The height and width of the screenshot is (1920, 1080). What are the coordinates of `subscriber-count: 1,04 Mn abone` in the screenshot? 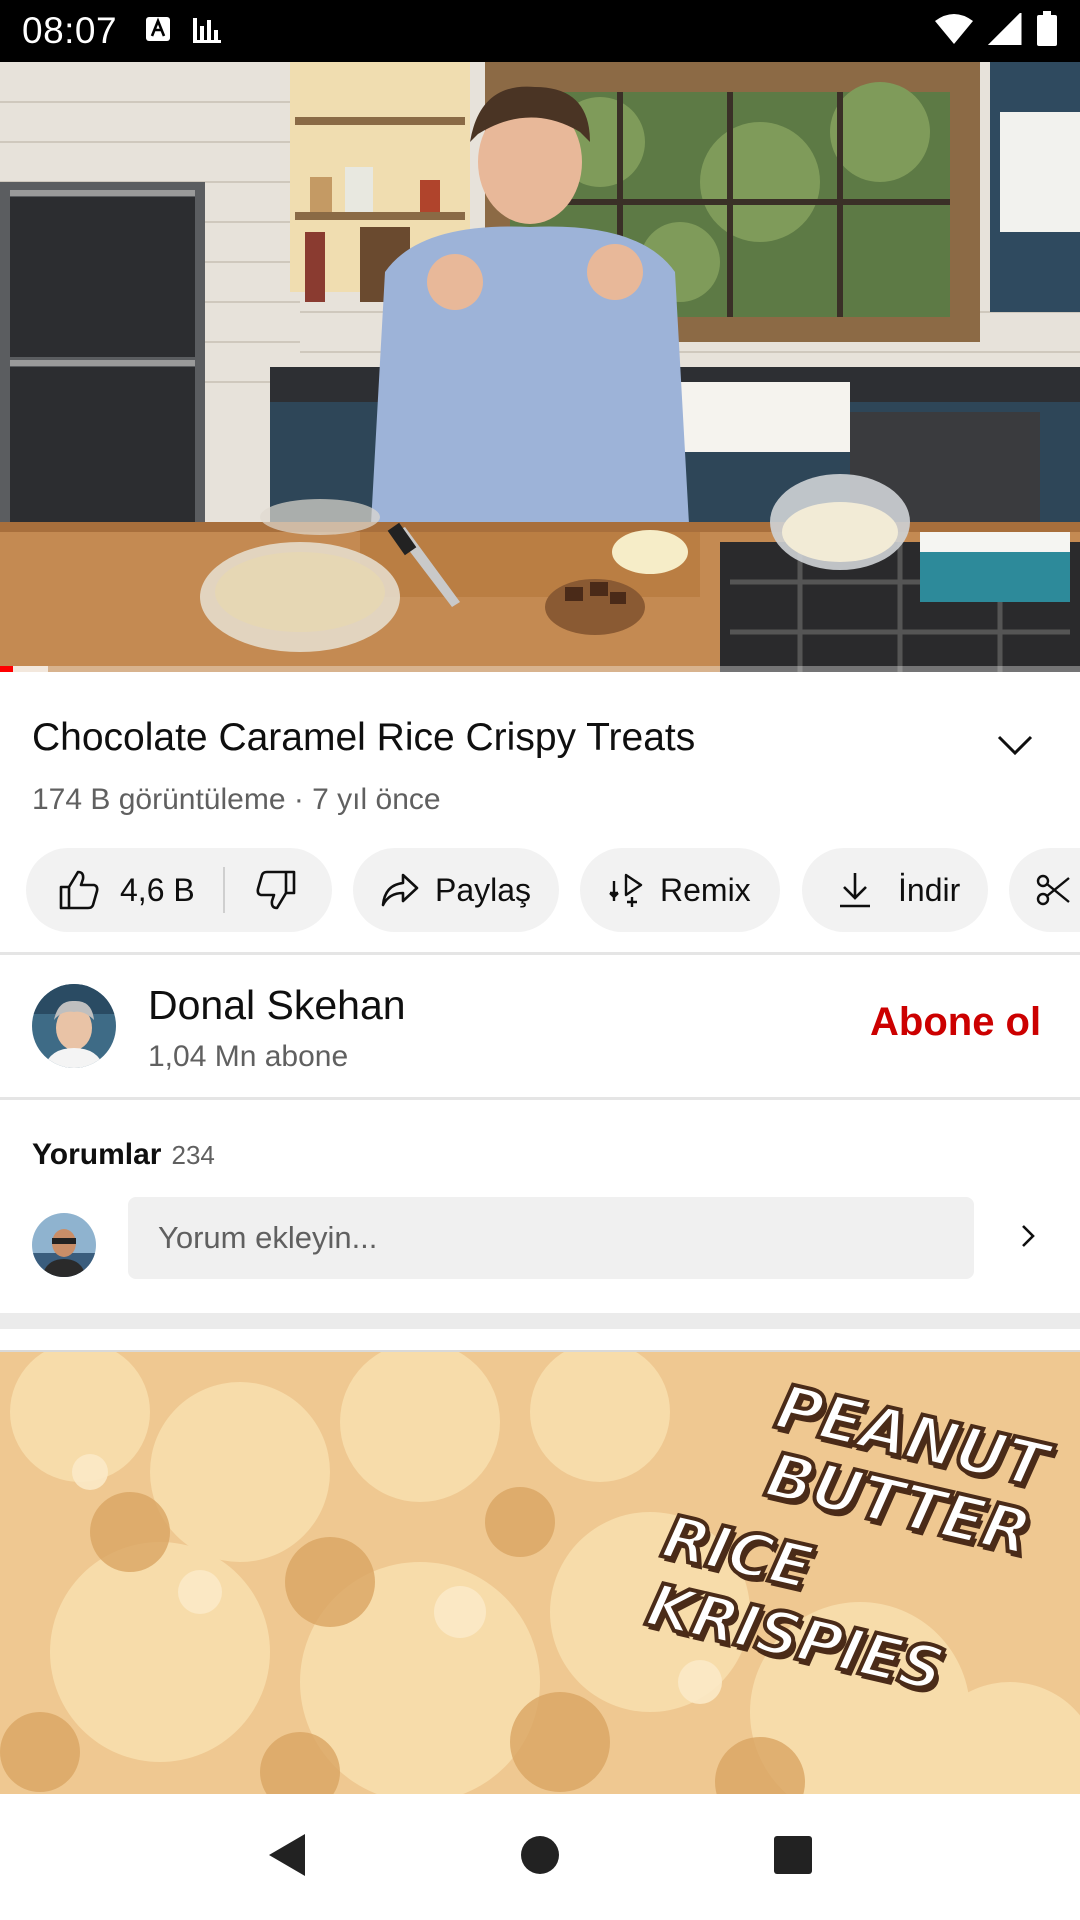 It's located at (248, 1056).